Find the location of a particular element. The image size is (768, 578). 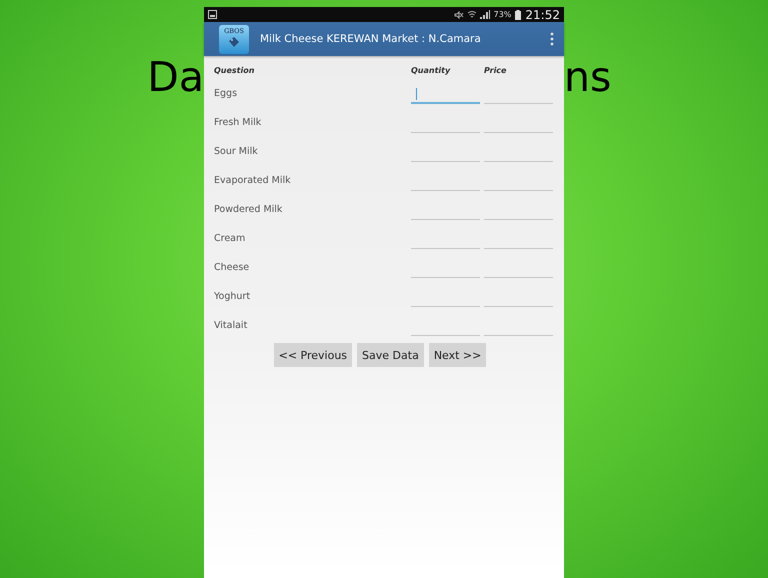

signal-icon is located at coordinates (485, 14).